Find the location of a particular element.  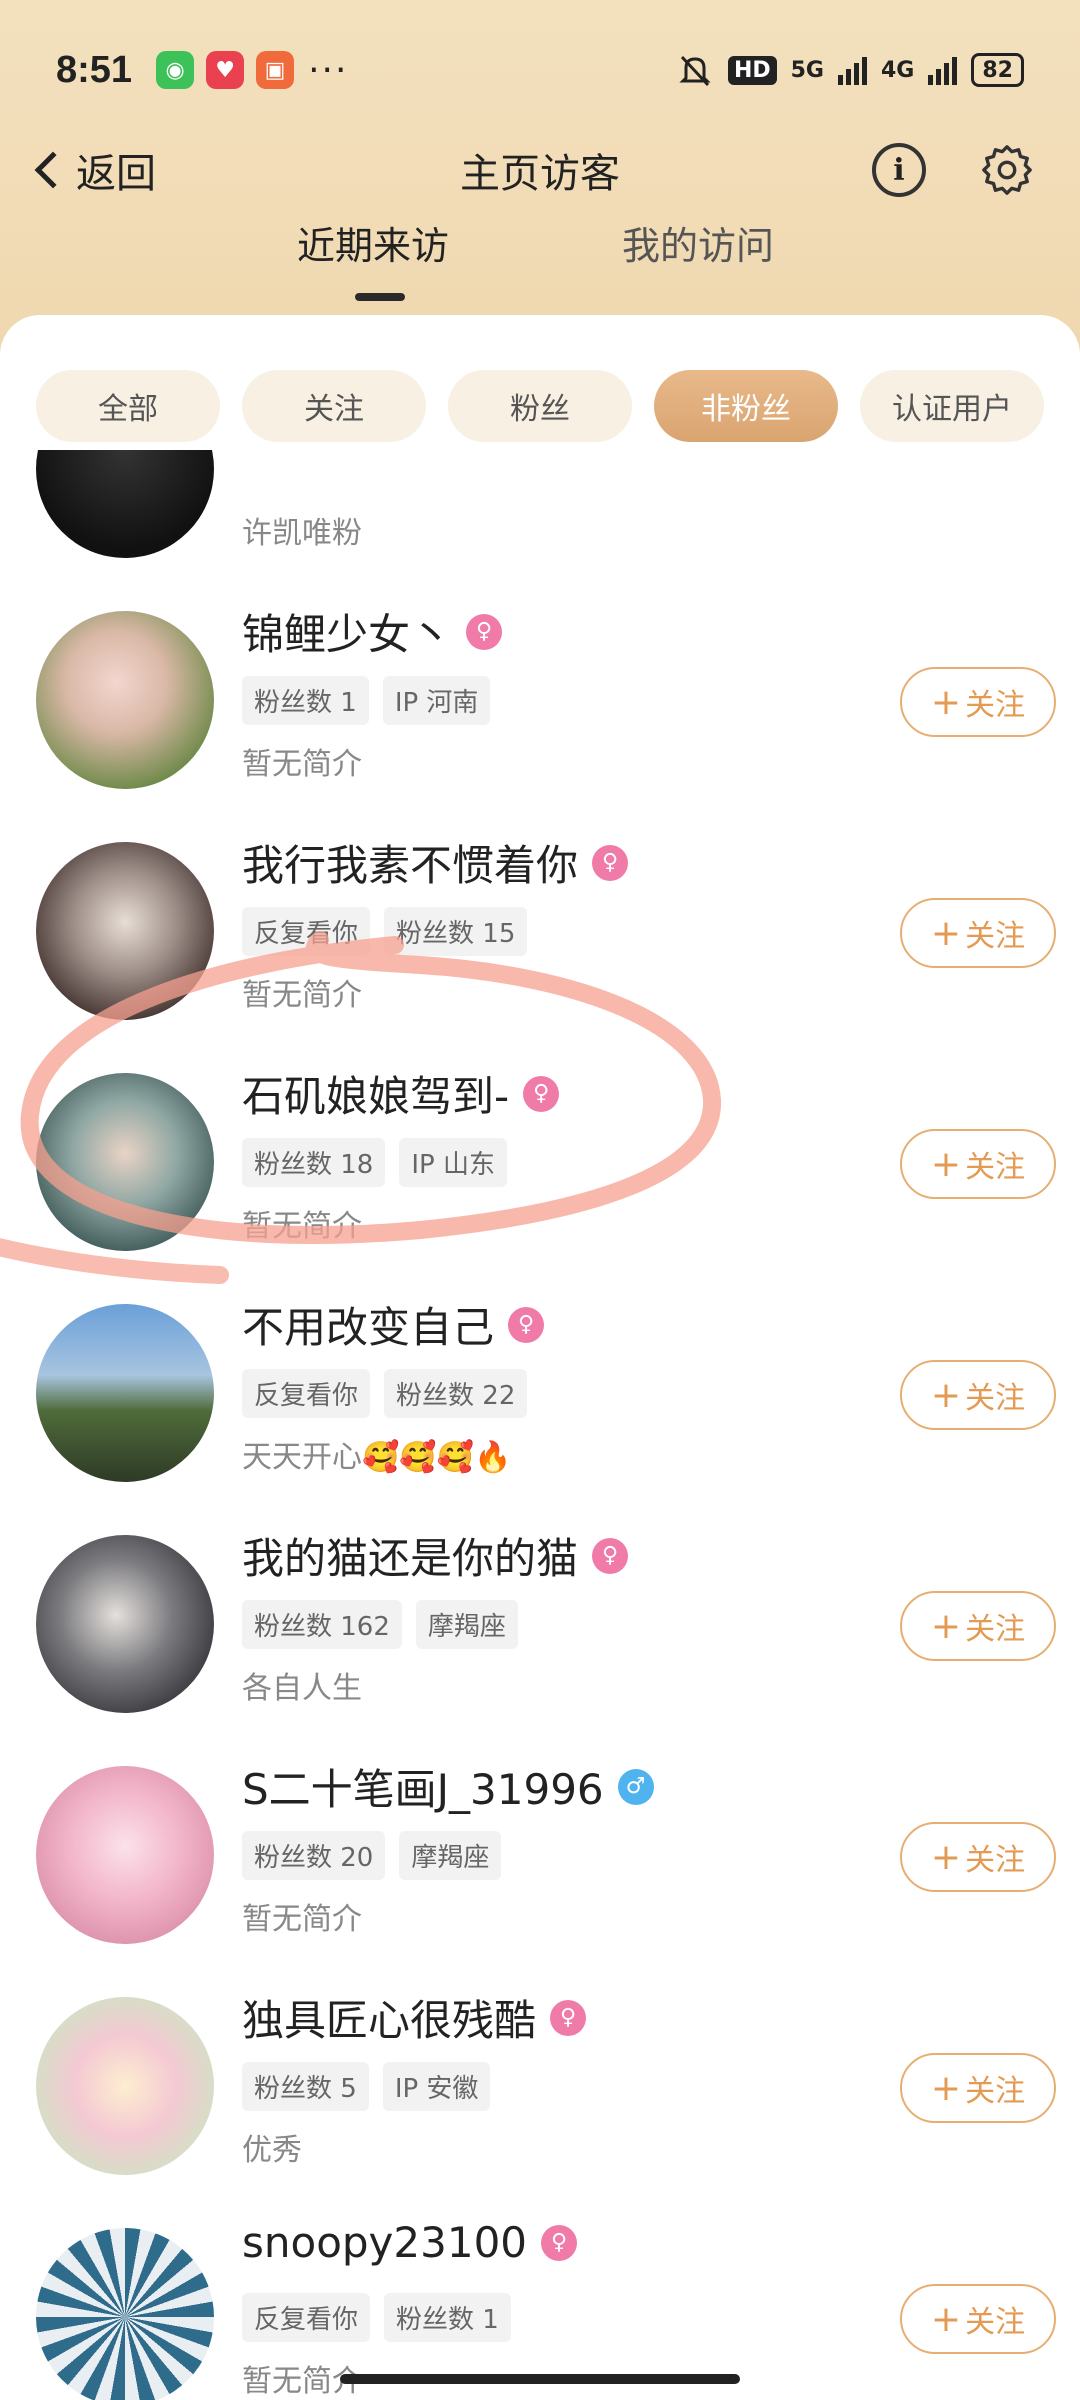

visitor-tag: IP 安徽 is located at coordinates (436, 2086).